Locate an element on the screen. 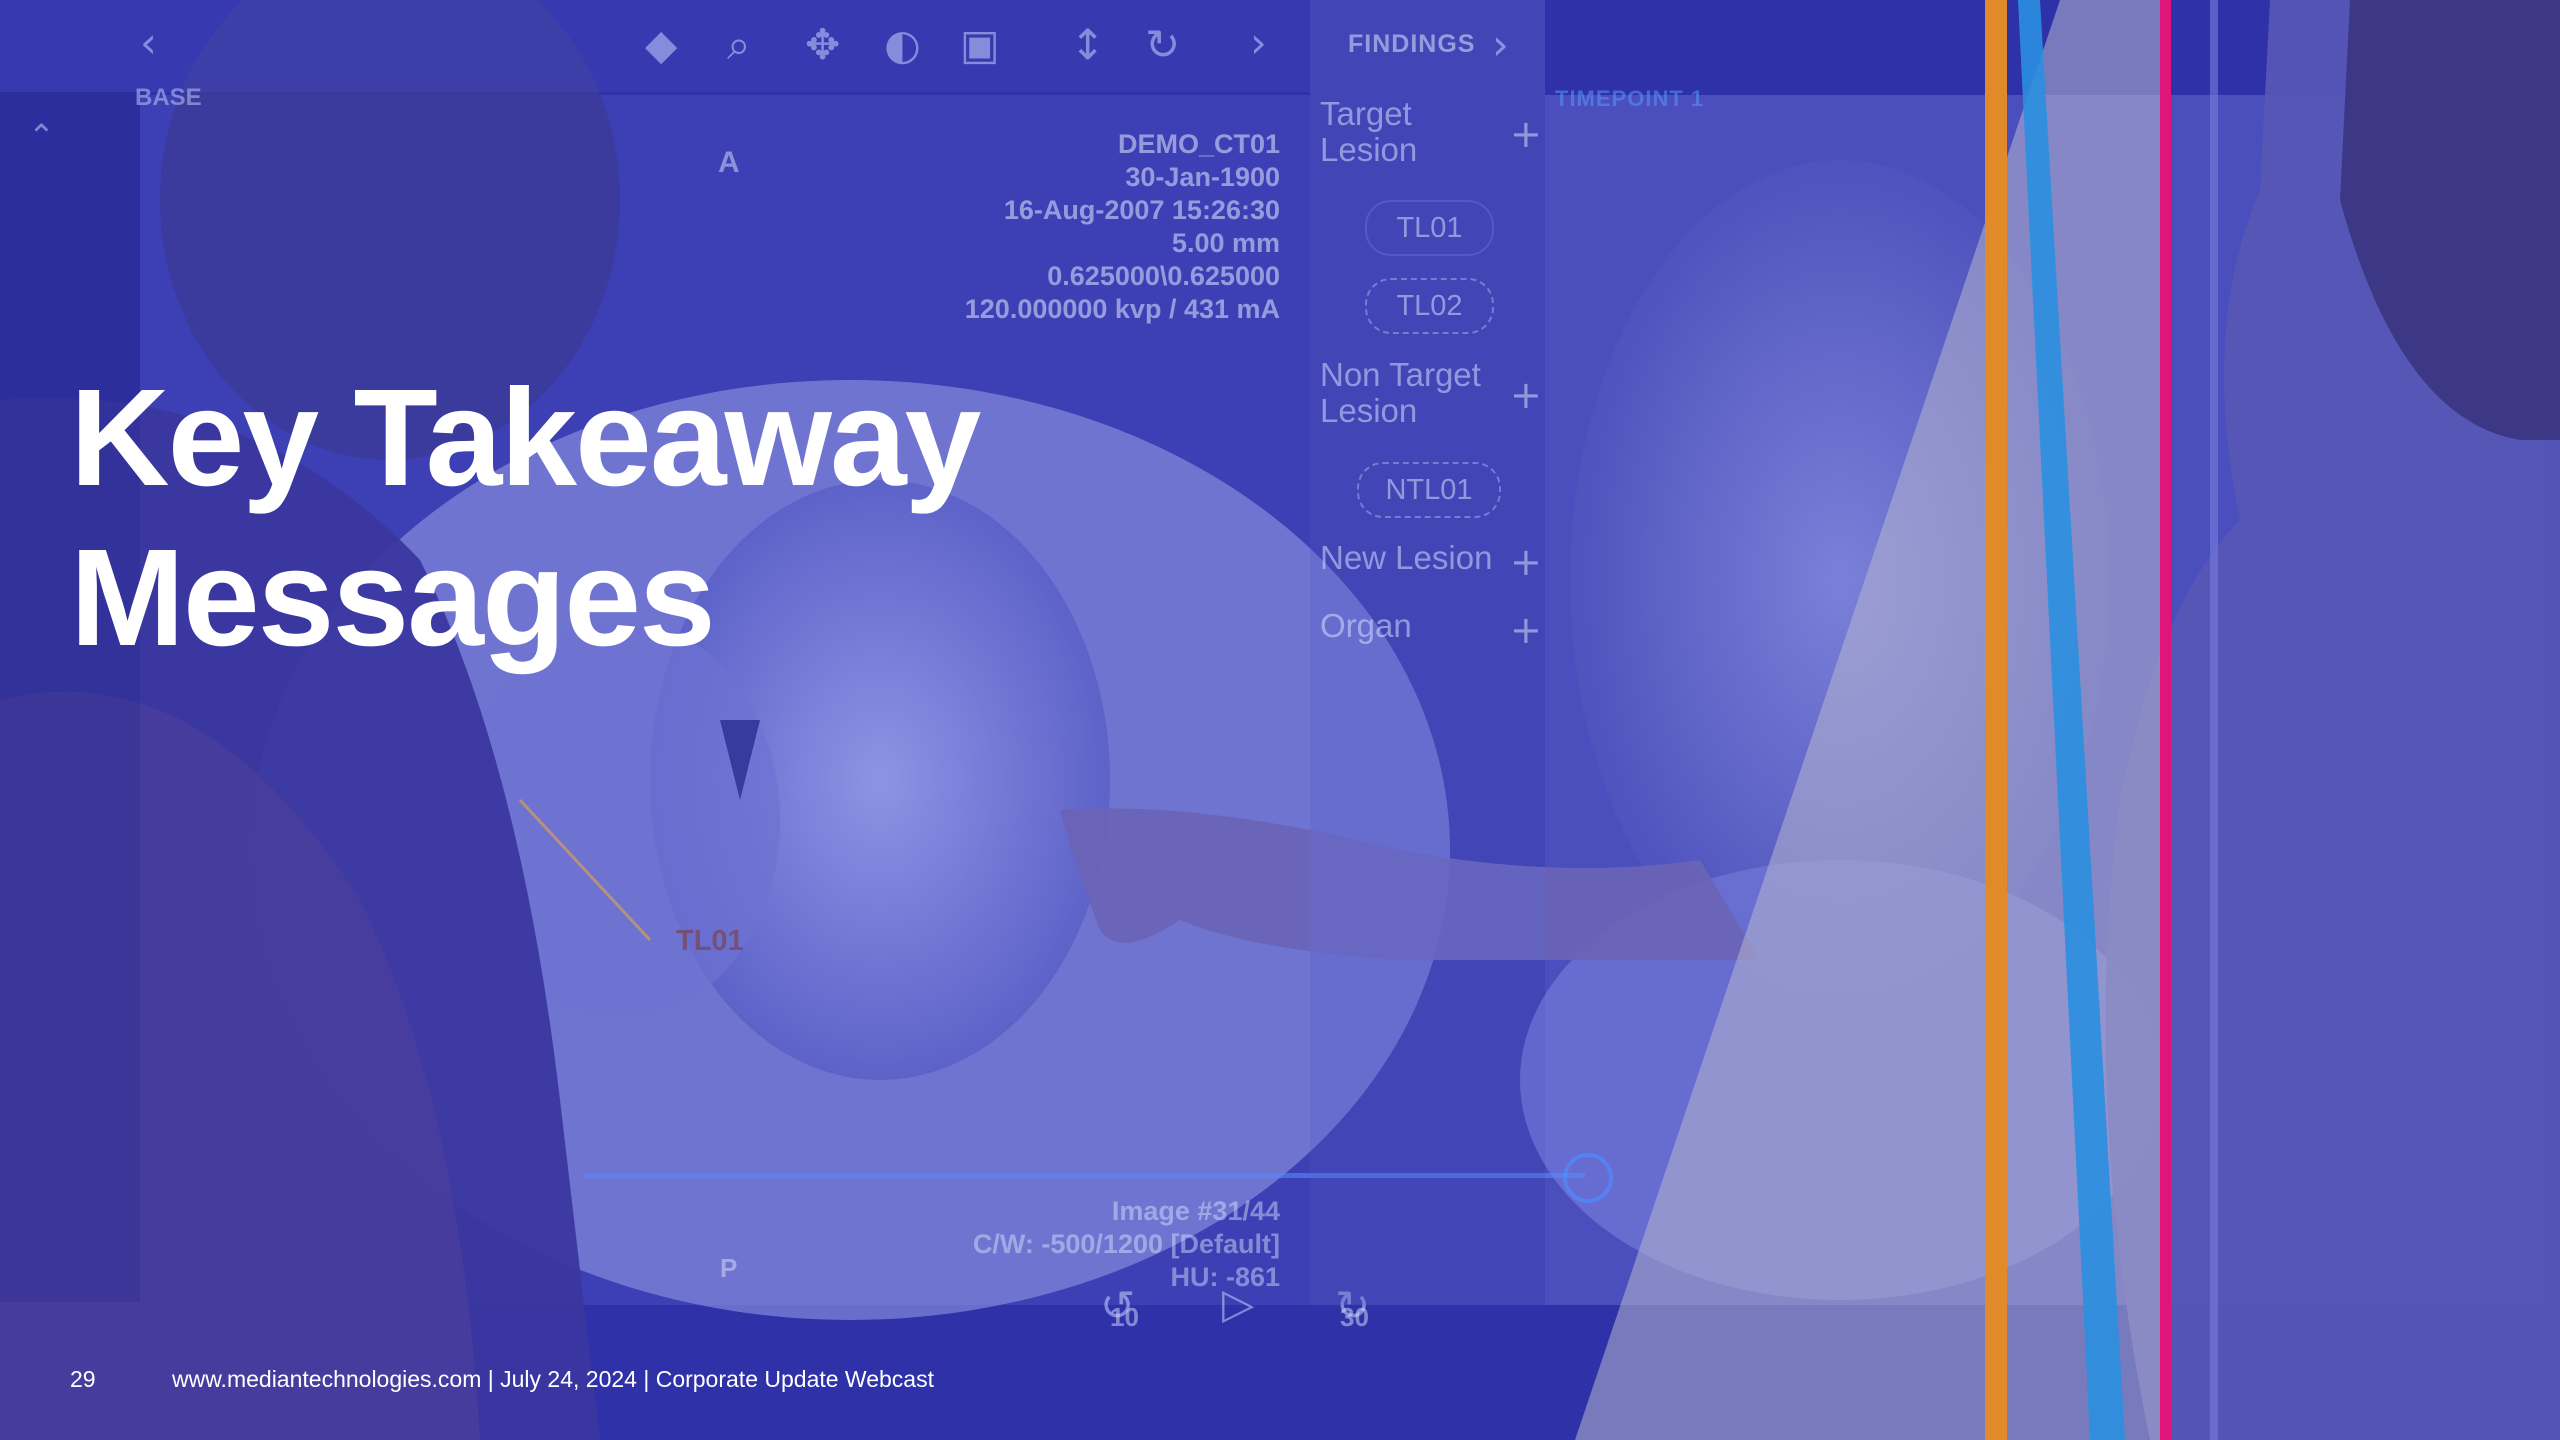 Image resolution: width=2560 pixels, height=1440 pixels. target-lesion-label: Target Lesion is located at coordinates (1369, 131).